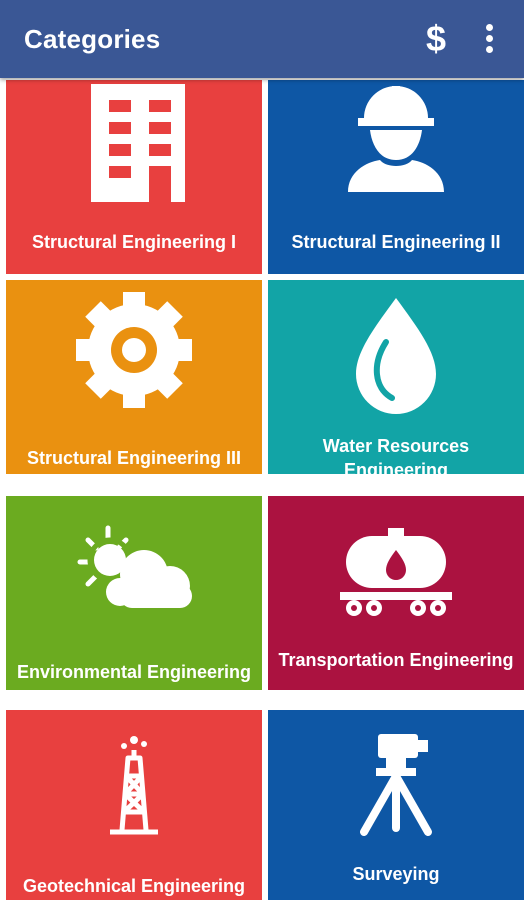 Image resolution: width=524 pixels, height=900 pixels. Describe the element at coordinates (396, 455) in the screenshot. I see `category-label: Water Resources Engineering` at that location.